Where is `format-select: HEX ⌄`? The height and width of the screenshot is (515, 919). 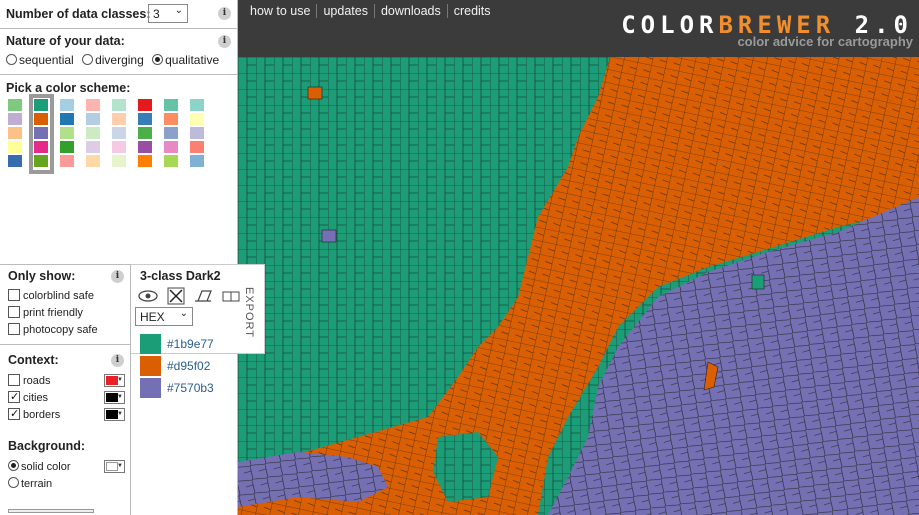
format-select: HEX ⌄ is located at coordinates (164, 316).